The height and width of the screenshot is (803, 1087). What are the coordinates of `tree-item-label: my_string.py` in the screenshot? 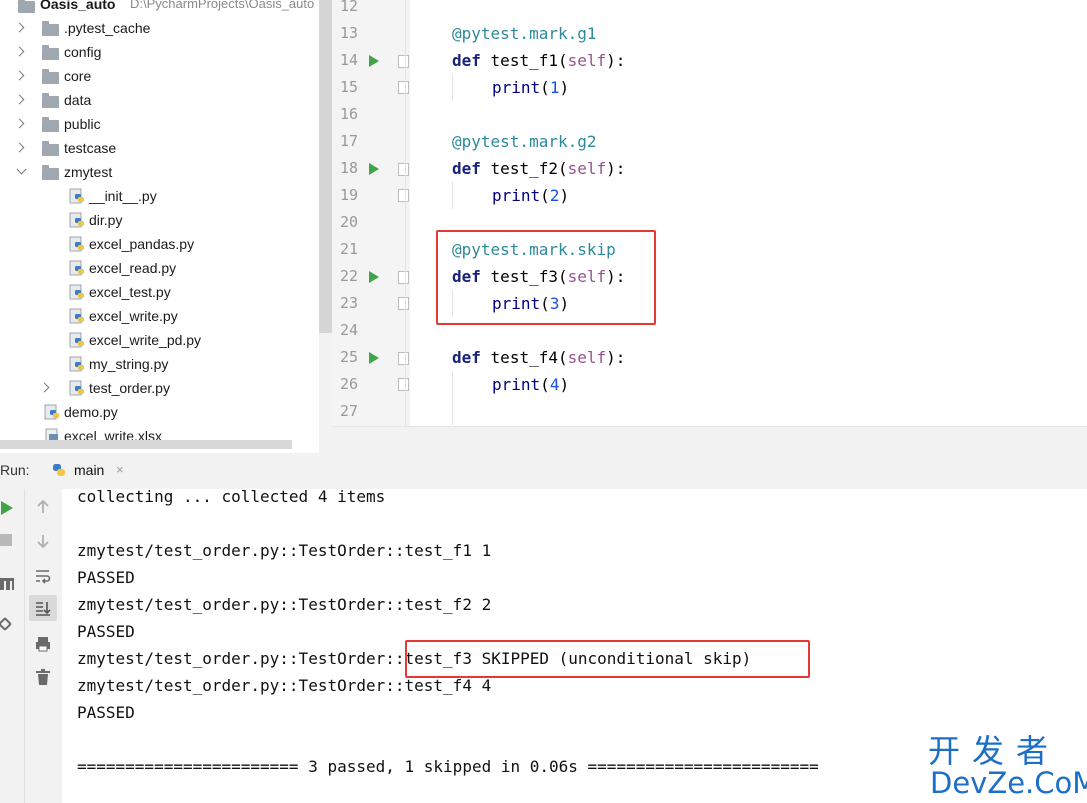 It's located at (129, 364).